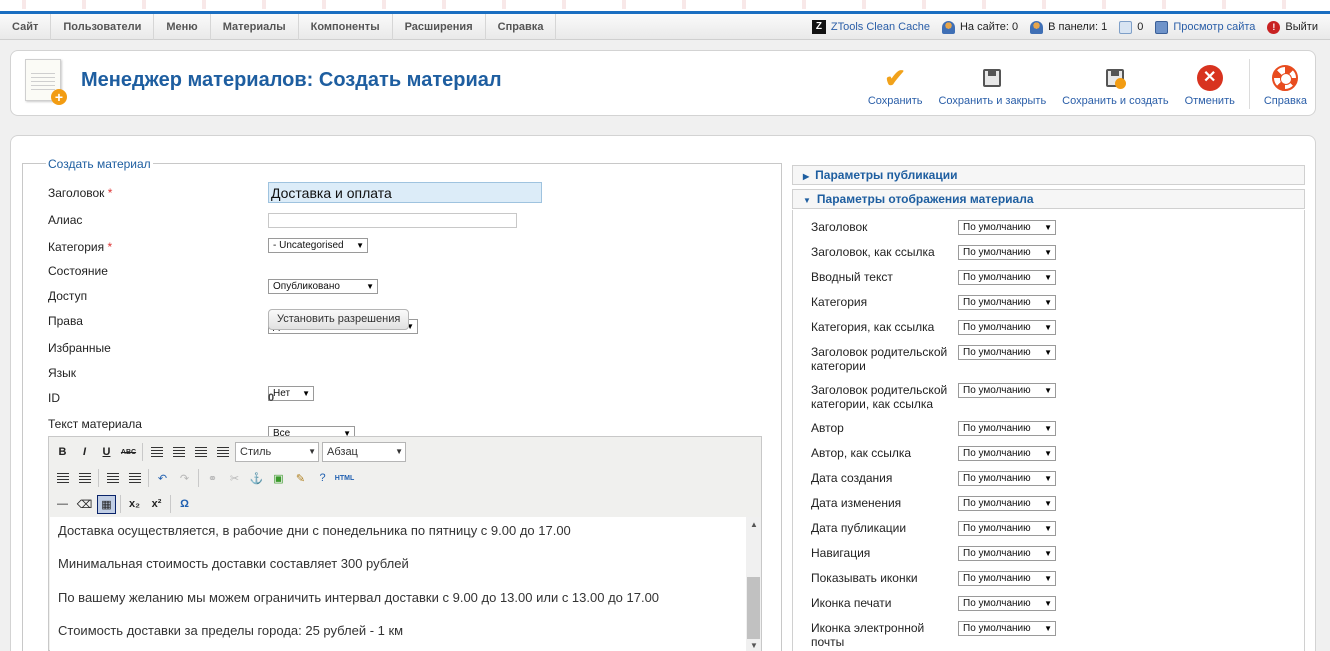 Image resolution: width=1330 pixels, height=651 pixels. What do you see at coordinates (103, 27) in the screenshot?
I see `menu-users: Пользователи` at bounding box center [103, 27].